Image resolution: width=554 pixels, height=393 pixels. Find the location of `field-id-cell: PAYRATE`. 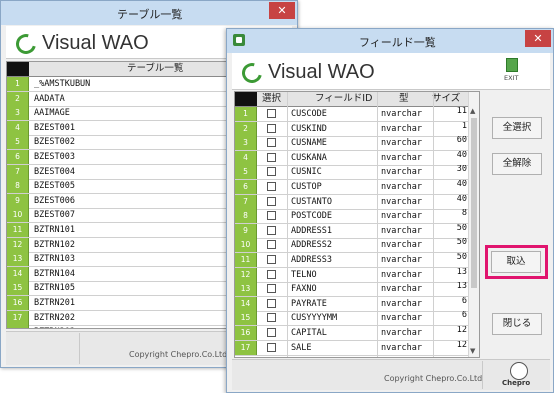

field-id-cell: PAYRATE is located at coordinates (309, 303).